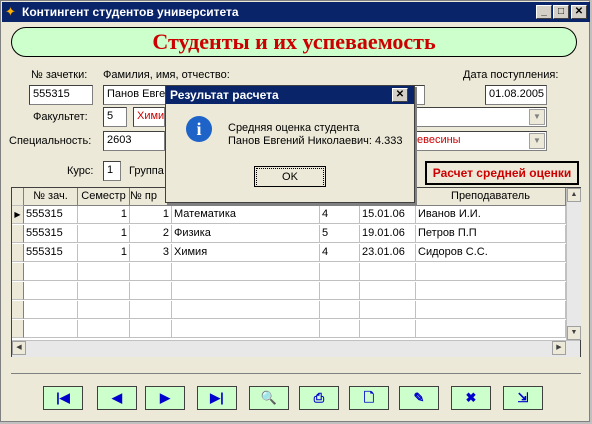 The width and height of the screenshot is (592, 424). Describe the element at coordinates (480, 117) in the screenshot. I see `faculty-field-tail` at that location.